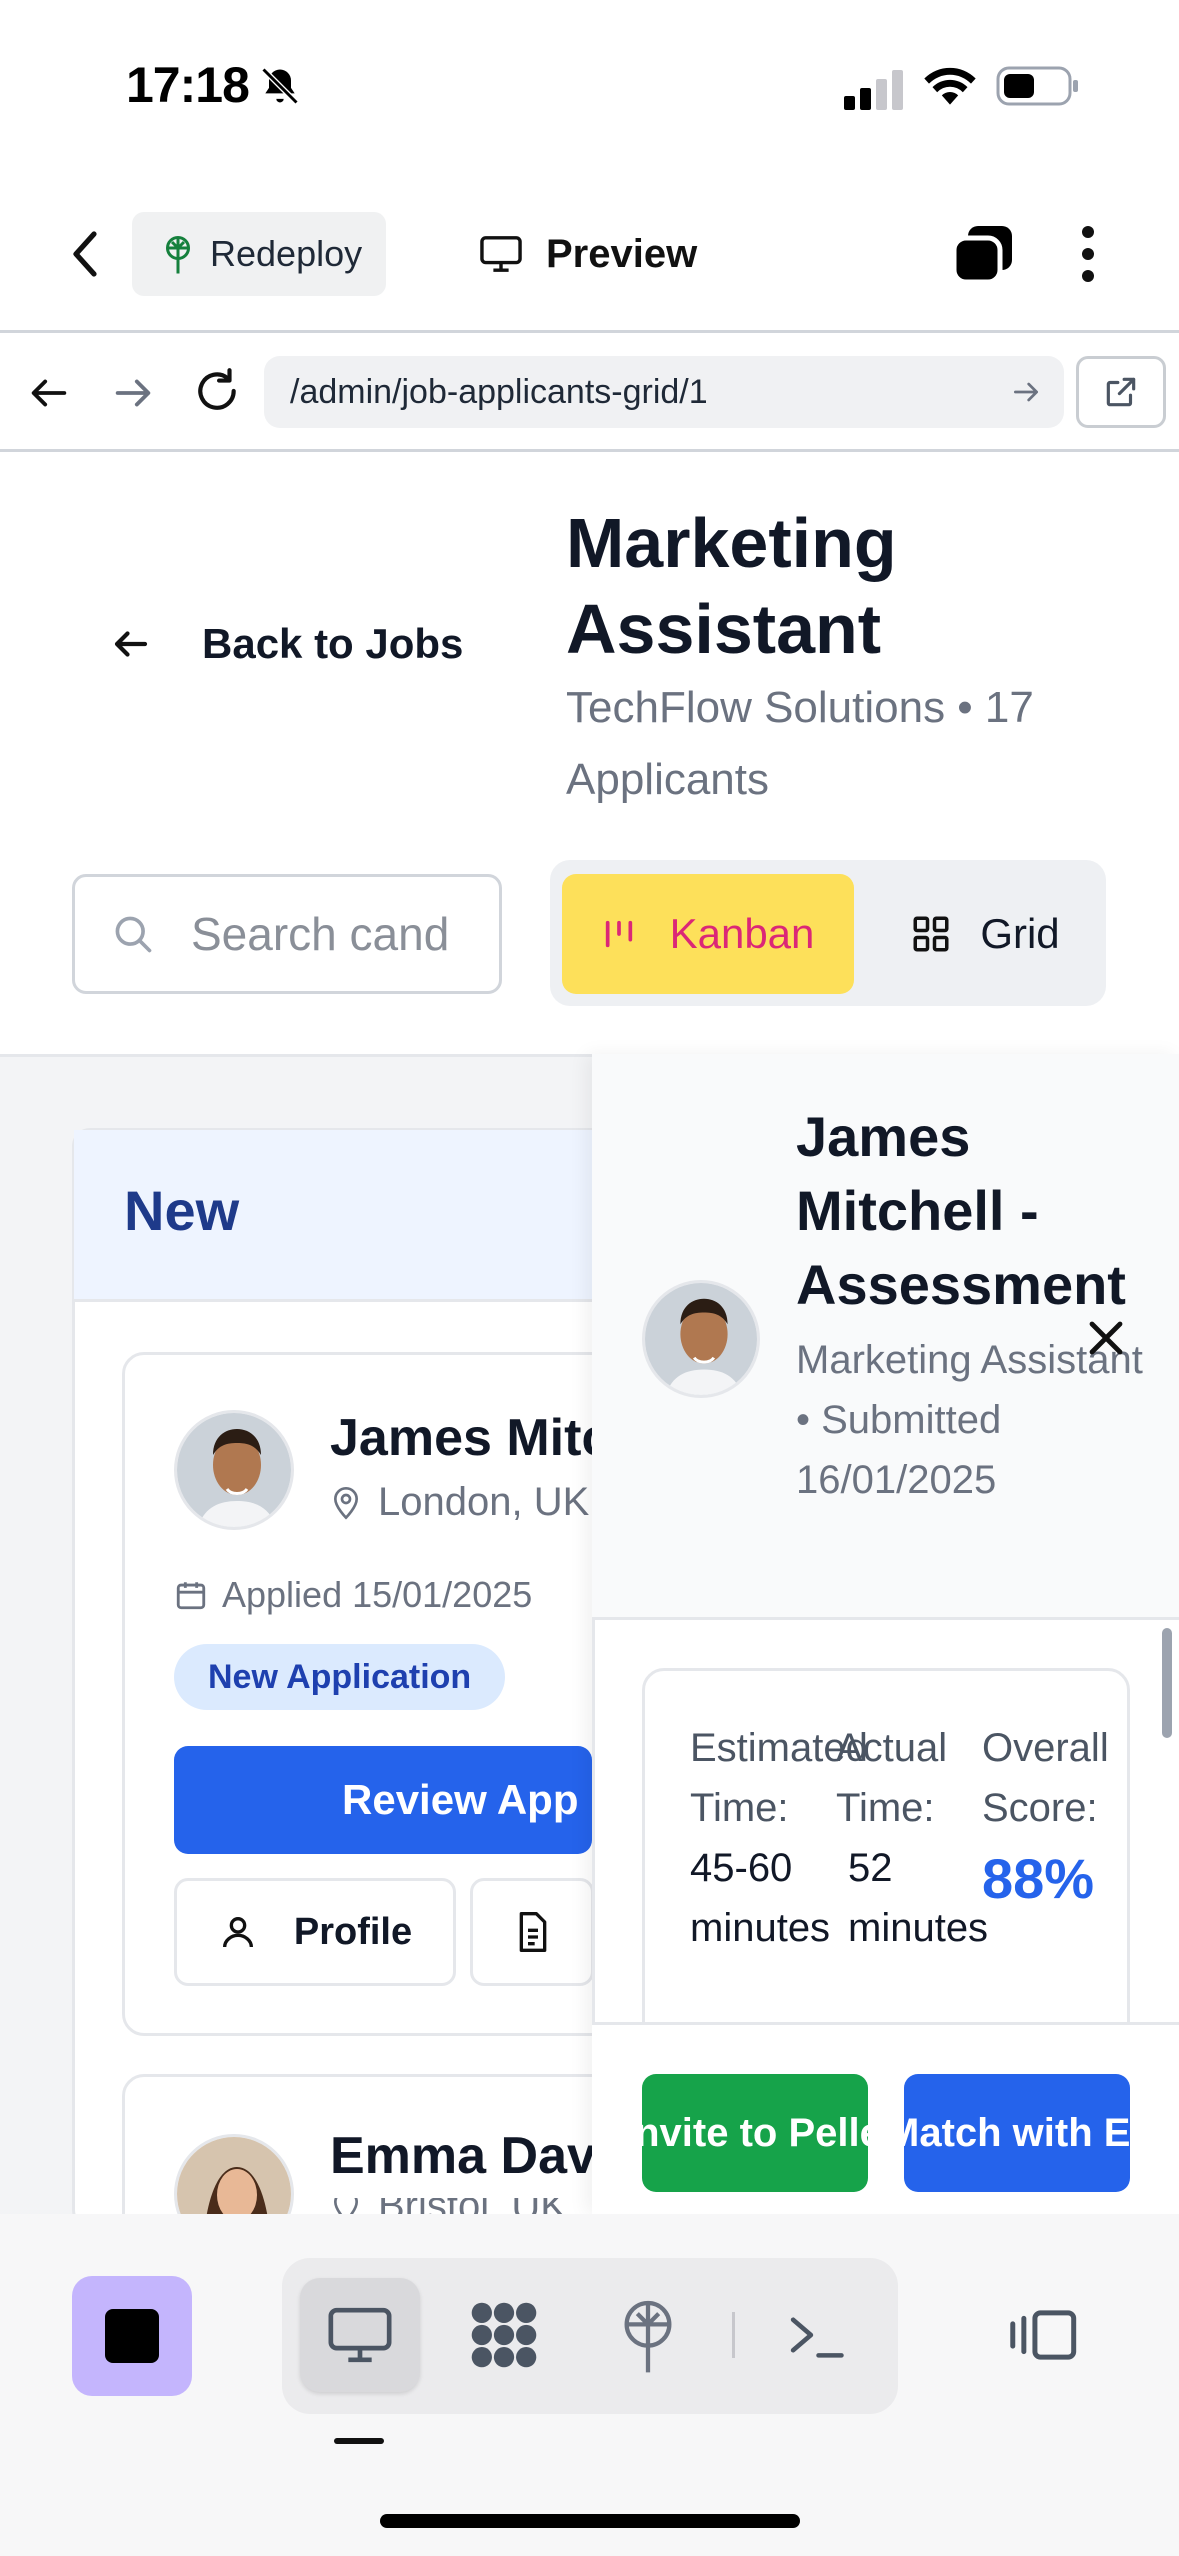 The height and width of the screenshot is (2556, 1179). Describe the element at coordinates (49, 393) in the screenshot. I see `browser-back-icon` at that location.